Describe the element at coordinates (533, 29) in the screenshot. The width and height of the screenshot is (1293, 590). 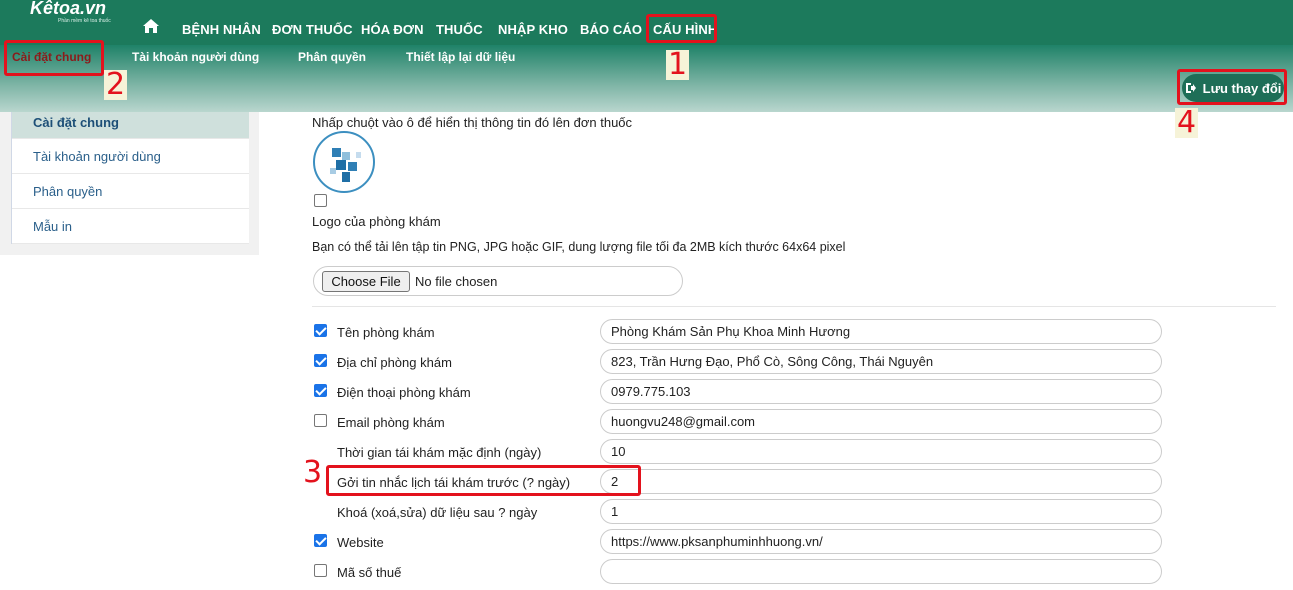
I see `nav-nhap-kho: NHẬP KHO` at that location.